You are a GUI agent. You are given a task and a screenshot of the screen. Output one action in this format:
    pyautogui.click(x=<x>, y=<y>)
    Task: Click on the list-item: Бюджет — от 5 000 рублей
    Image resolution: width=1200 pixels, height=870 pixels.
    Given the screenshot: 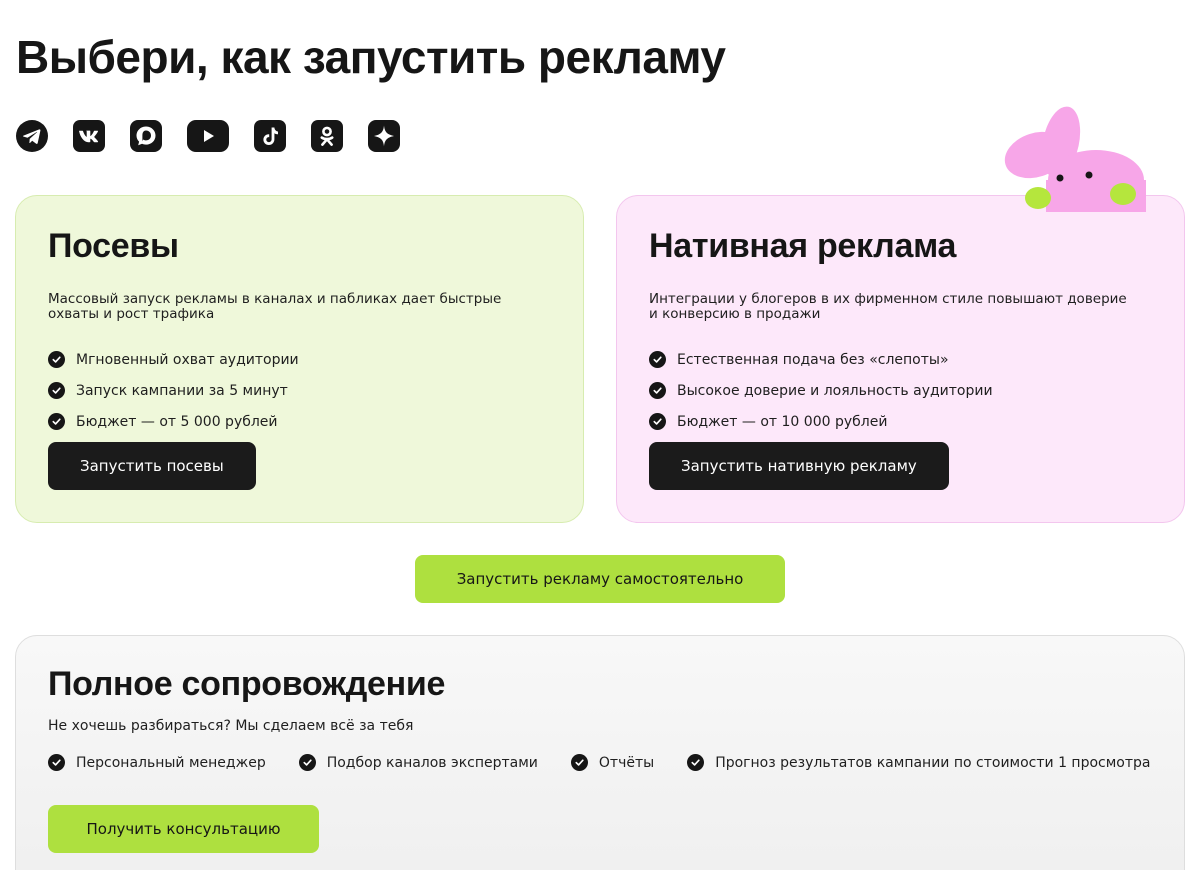 What is the action you would take?
    pyautogui.click(x=299, y=421)
    